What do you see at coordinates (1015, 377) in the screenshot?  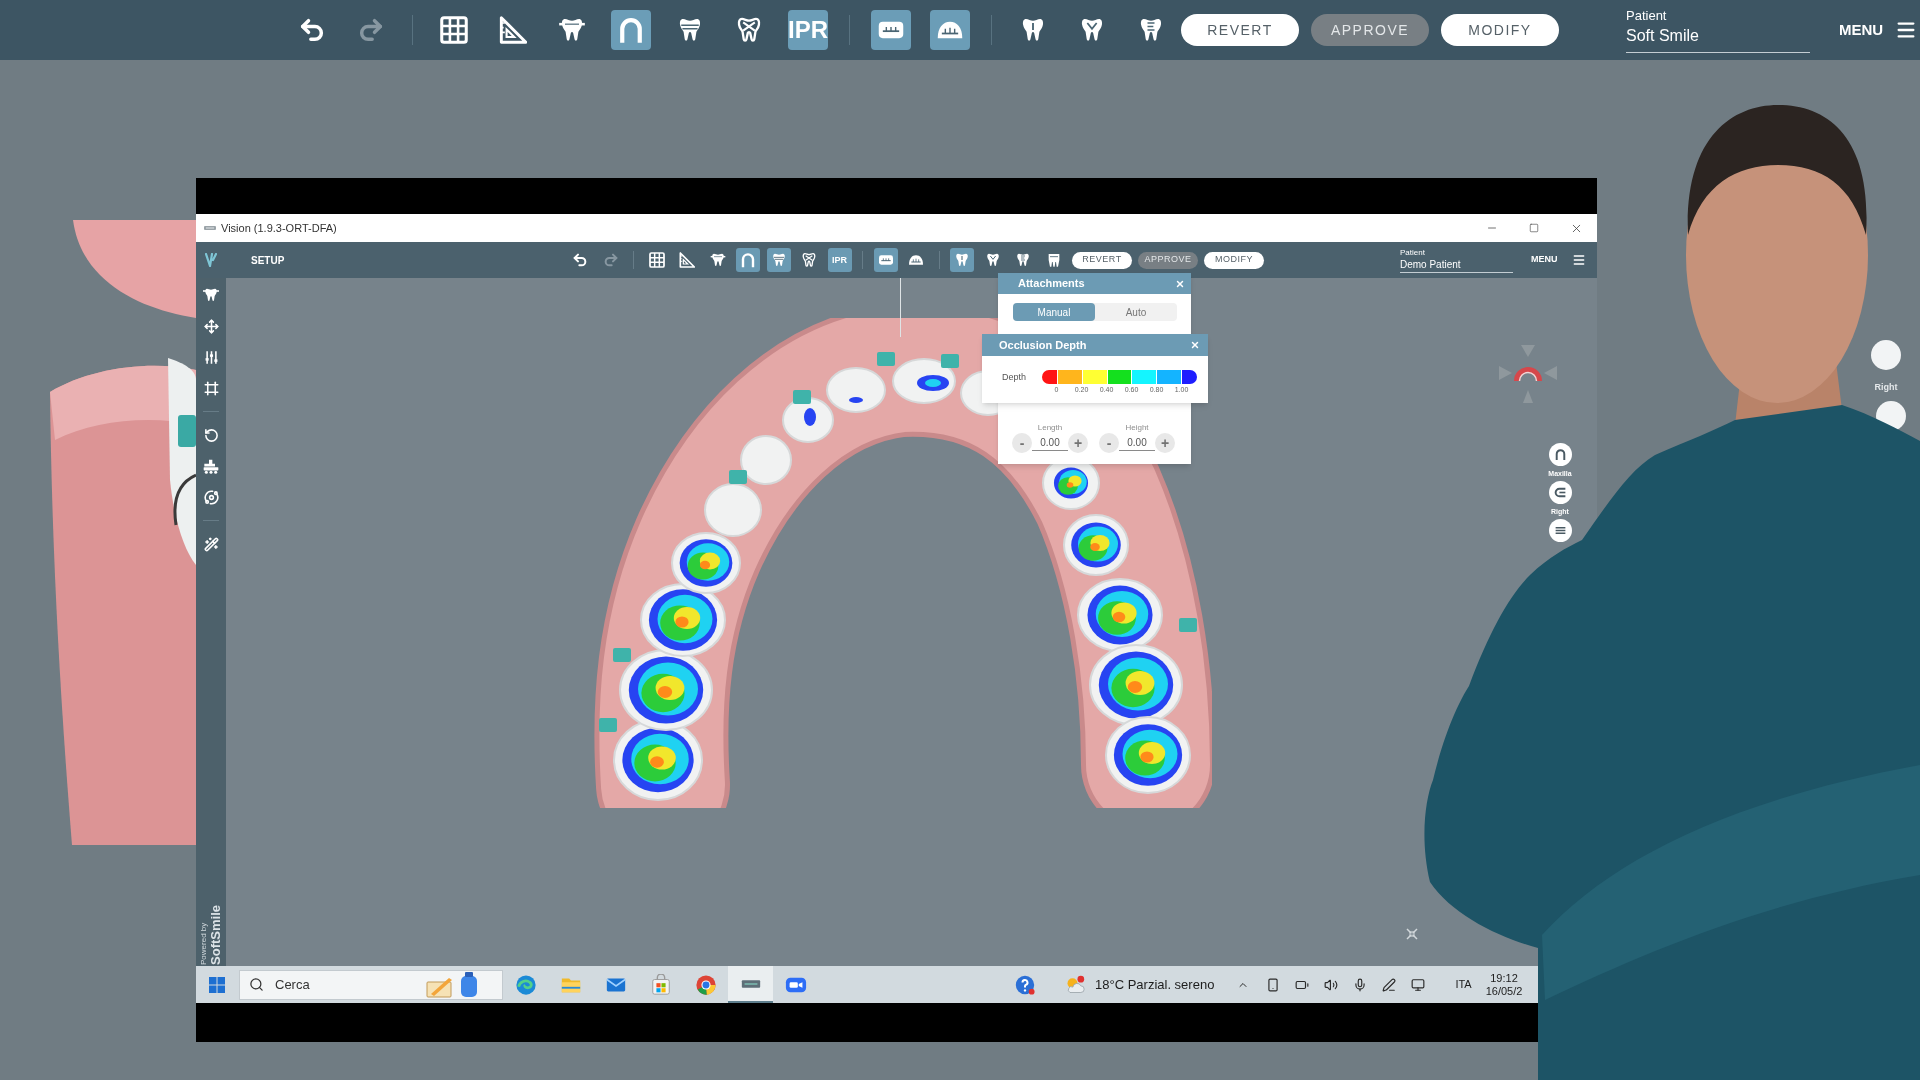 I see `depth-label: Depth` at bounding box center [1015, 377].